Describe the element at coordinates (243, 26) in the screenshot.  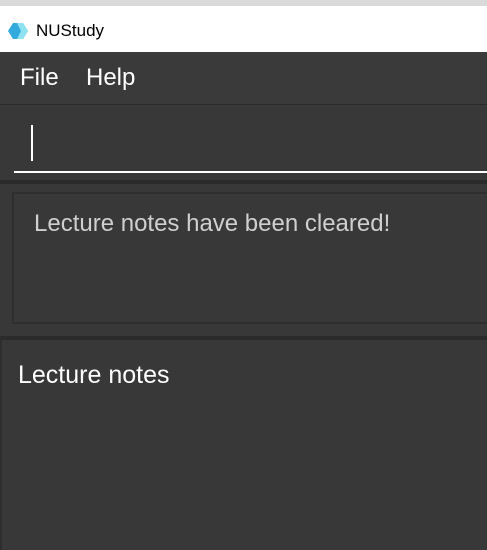
I see `window-title-bar: NUStudy` at that location.